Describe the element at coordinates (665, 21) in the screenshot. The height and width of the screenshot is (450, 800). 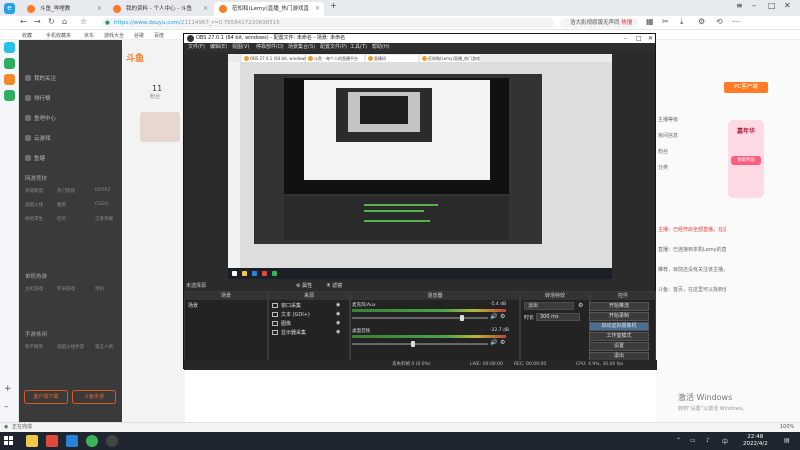
I see `screenshot-icon: ✂` at that location.